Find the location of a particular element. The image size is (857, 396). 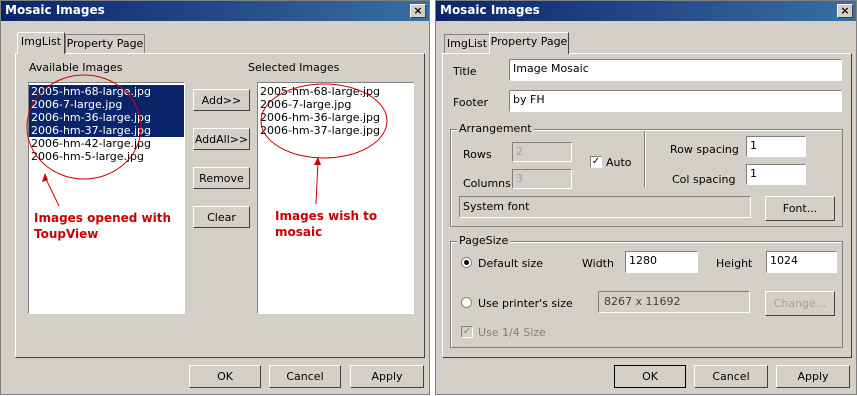

left-tab-imglist: ImgList is located at coordinates (41, 43).